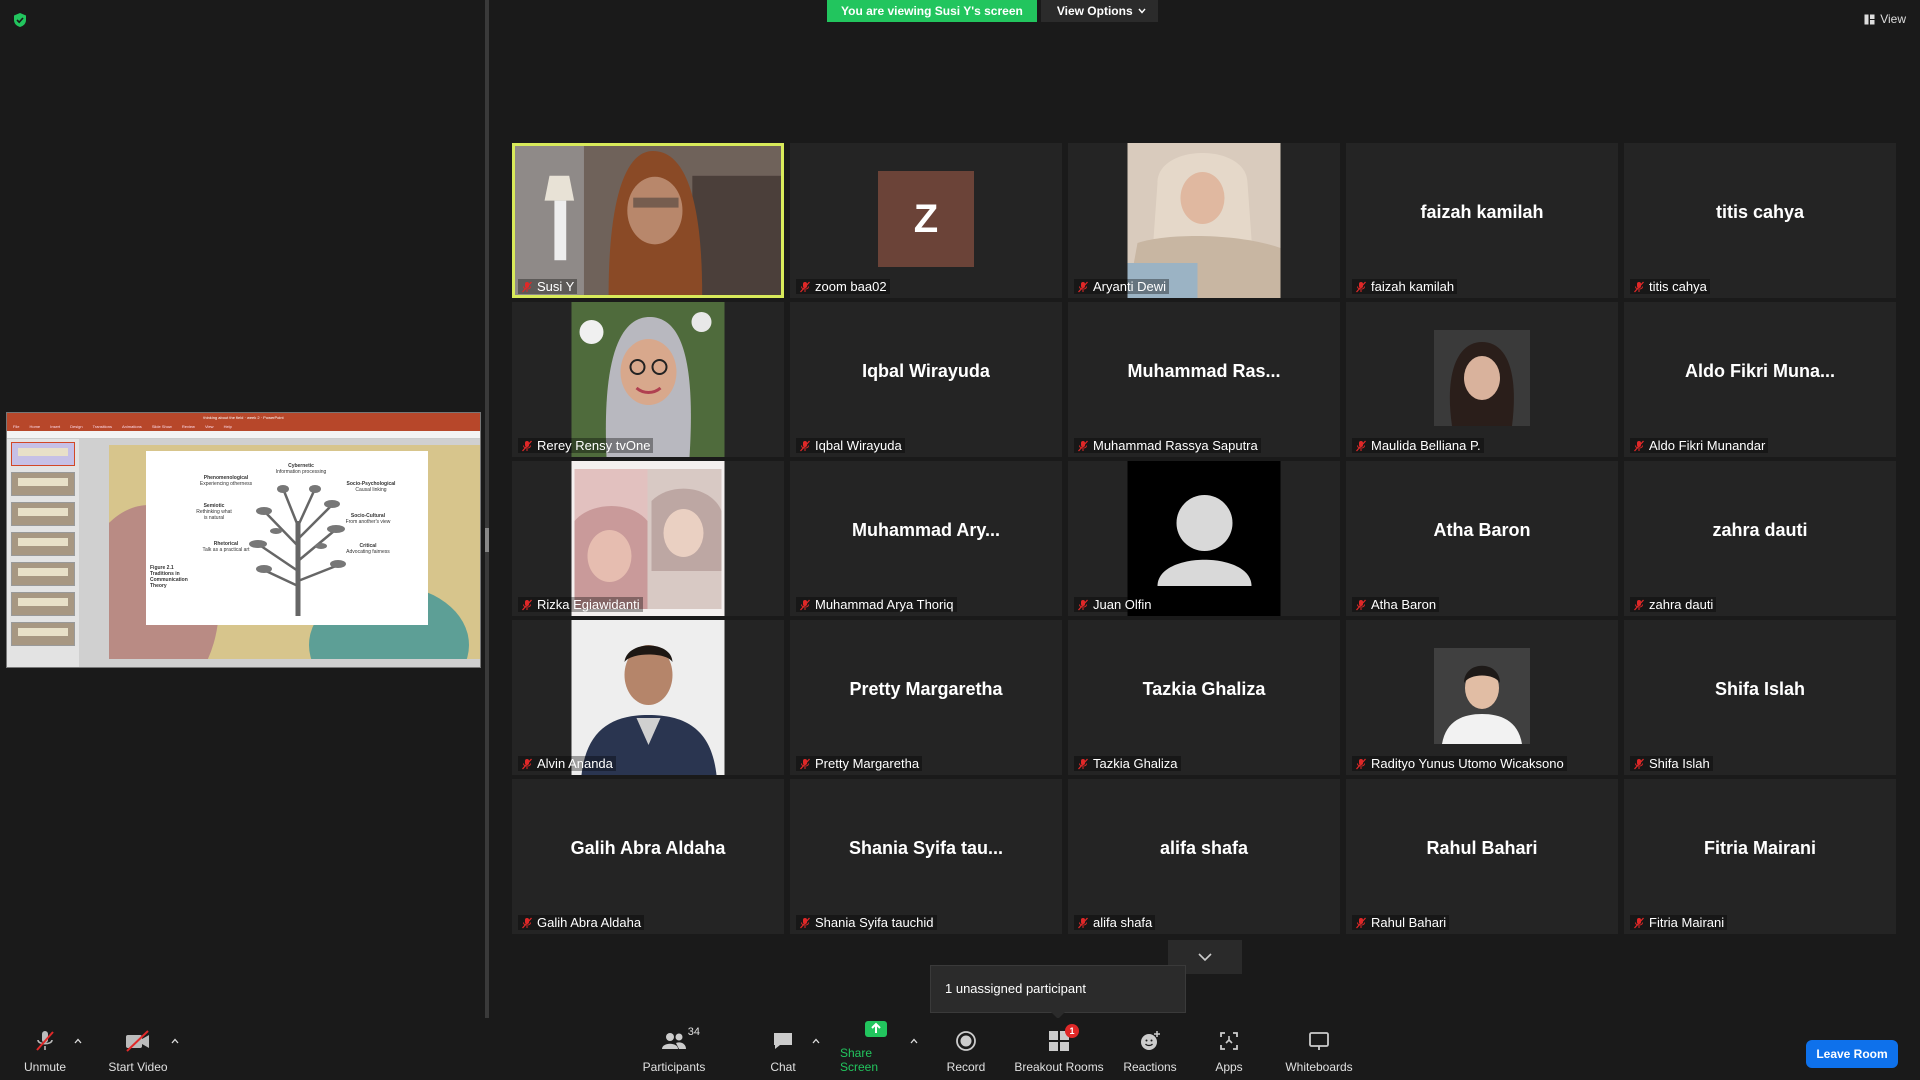  Describe the element at coordinates (1687, 922) in the screenshot. I see `participant-name: Fitria Mairani` at that location.